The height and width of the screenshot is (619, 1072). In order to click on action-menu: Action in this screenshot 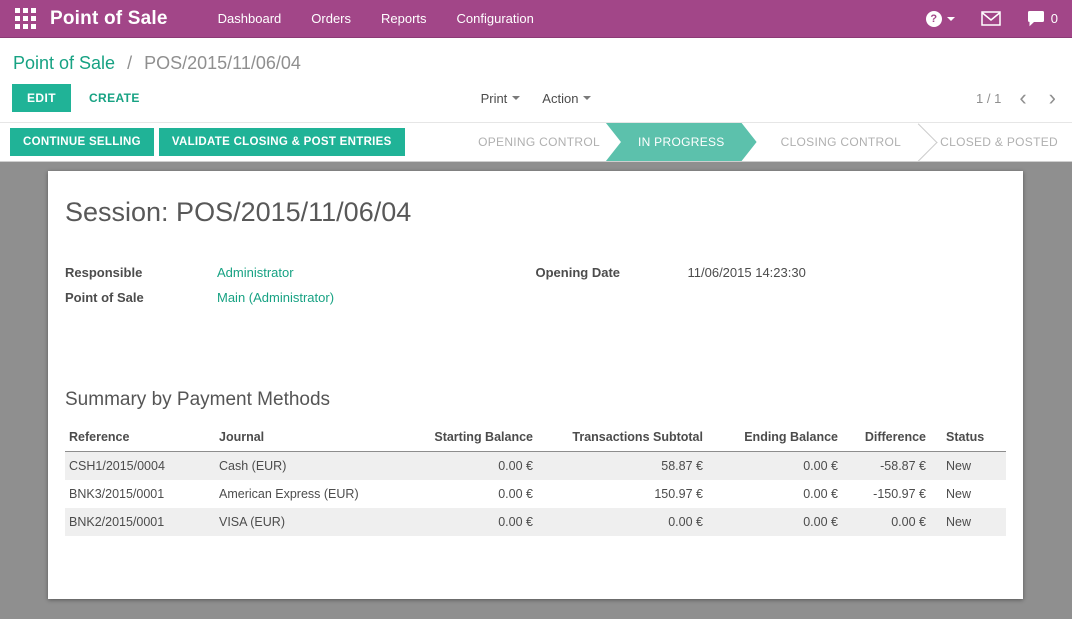, I will do `click(567, 98)`.